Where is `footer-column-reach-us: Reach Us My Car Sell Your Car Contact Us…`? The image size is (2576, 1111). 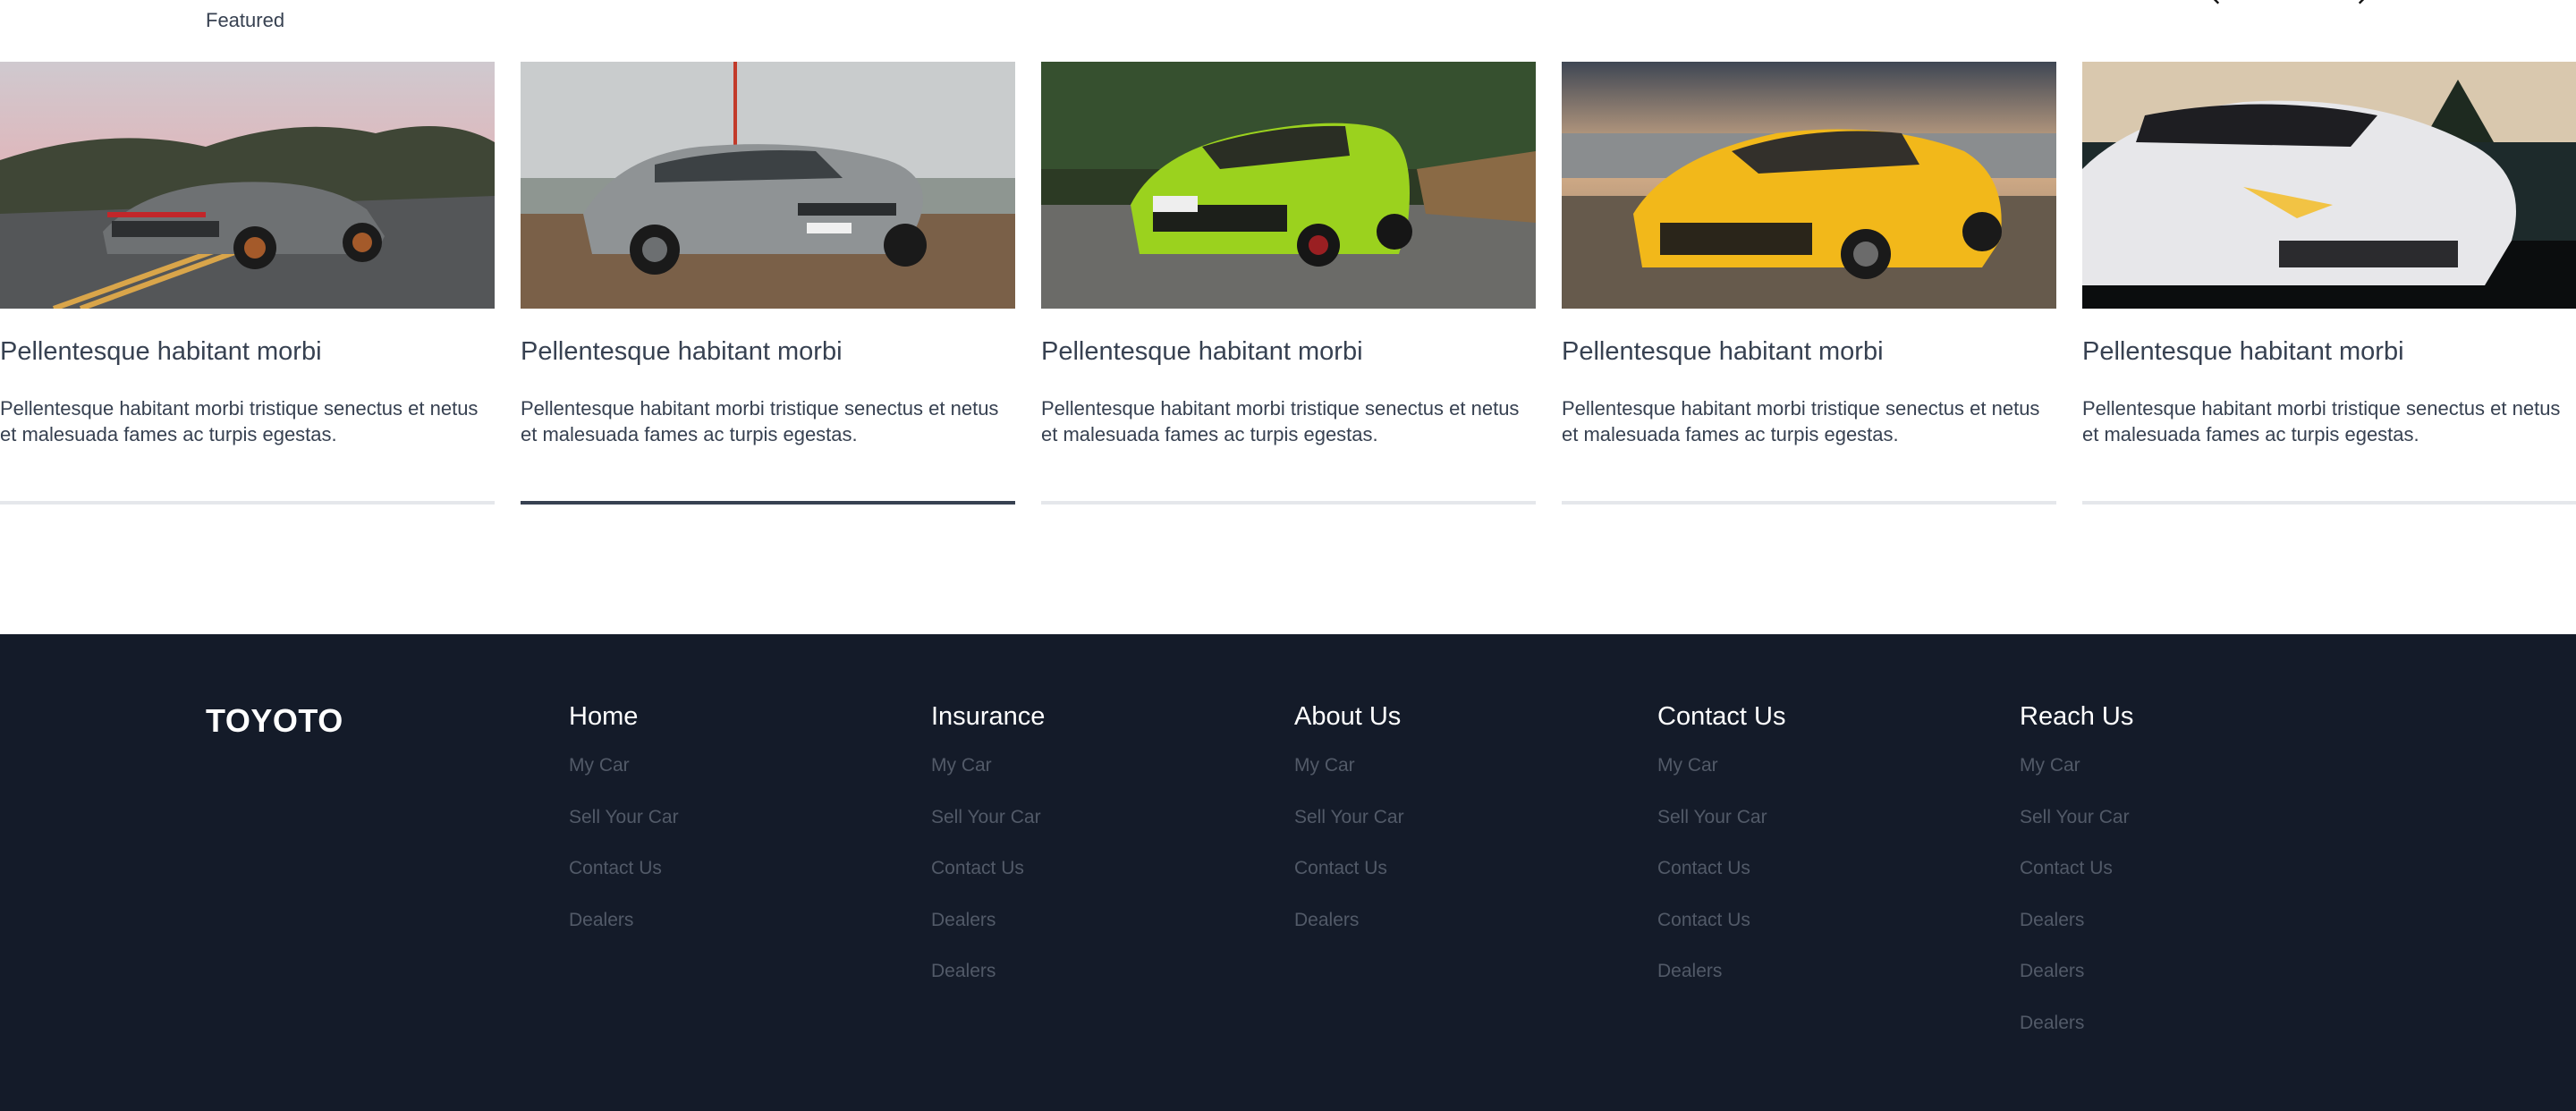 footer-column-reach-us: Reach Us My Car Sell Your Car Contact Us… is located at coordinates (2190, 883).